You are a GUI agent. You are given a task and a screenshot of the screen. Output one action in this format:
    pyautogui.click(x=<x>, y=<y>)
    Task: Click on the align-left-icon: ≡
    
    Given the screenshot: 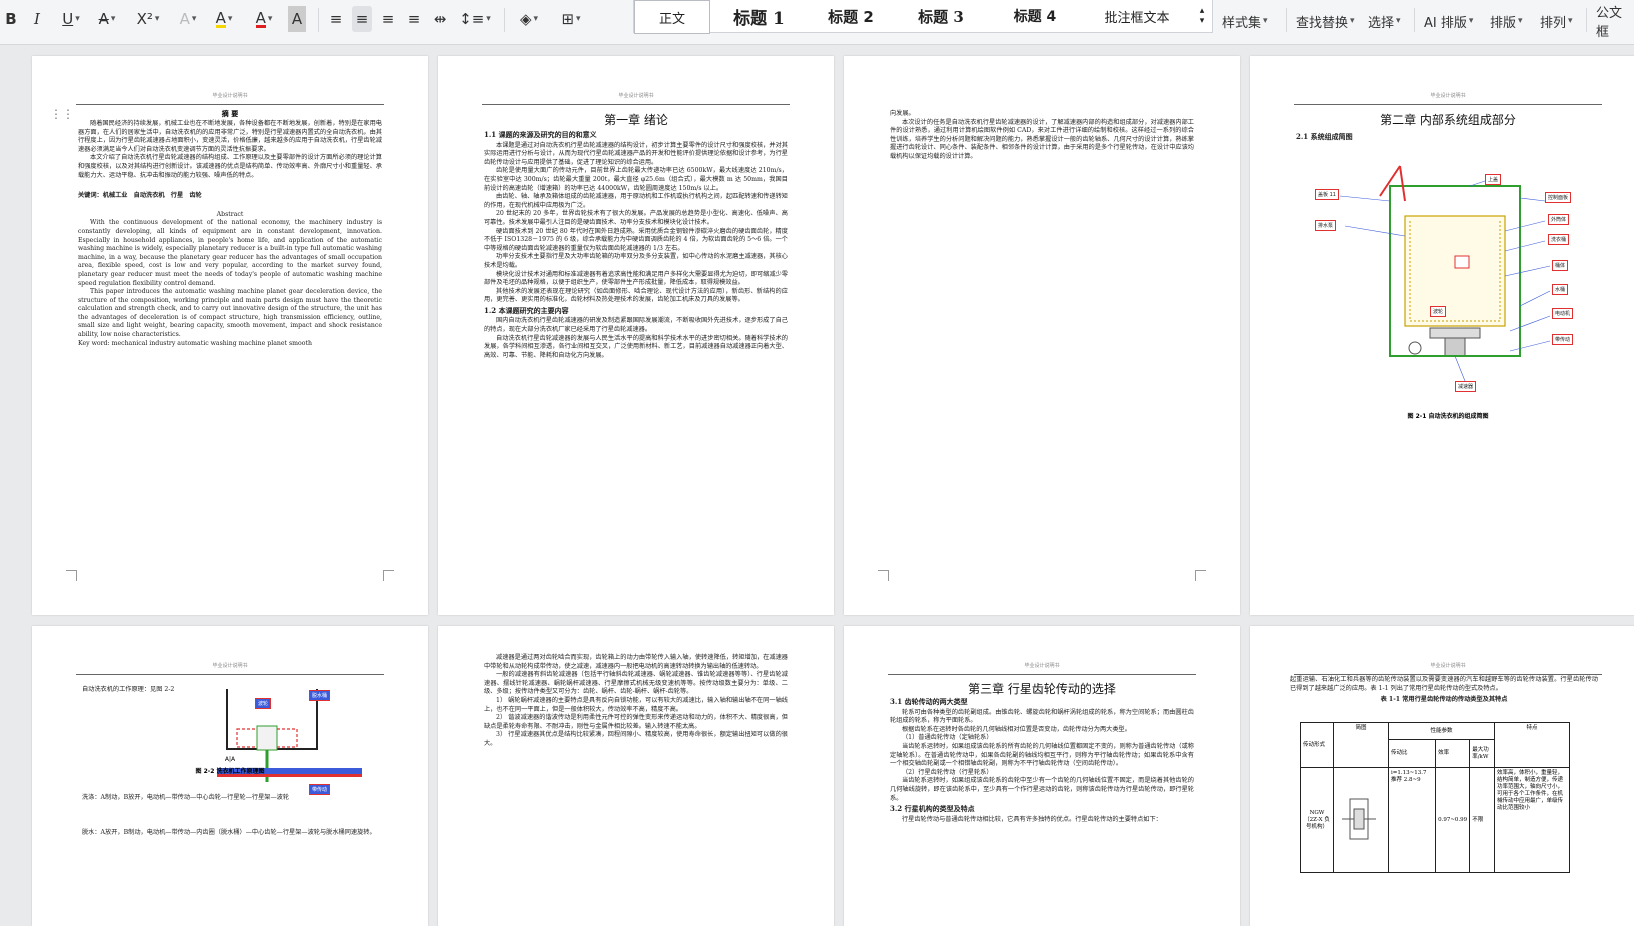 What is the action you would take?
    pyautogui.click(x=336, y=19)
    